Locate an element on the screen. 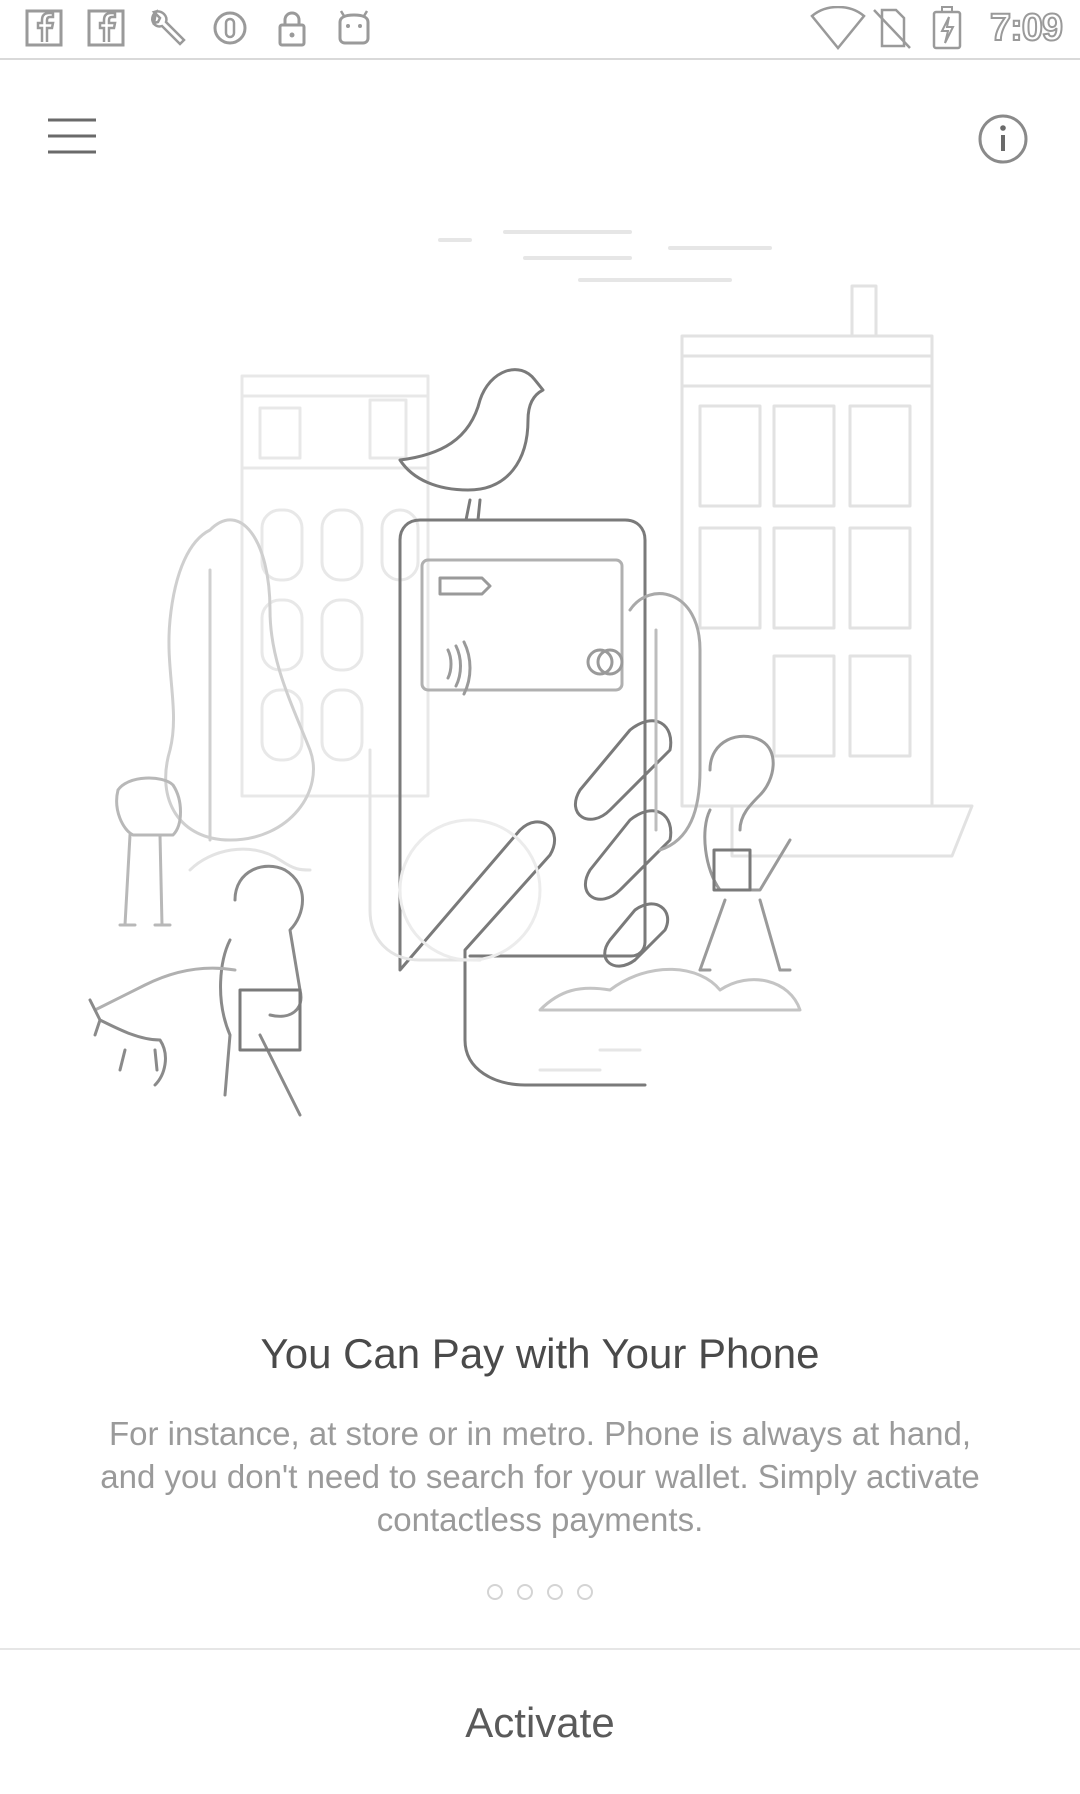  man-standing is located at coordinates (148, 851).